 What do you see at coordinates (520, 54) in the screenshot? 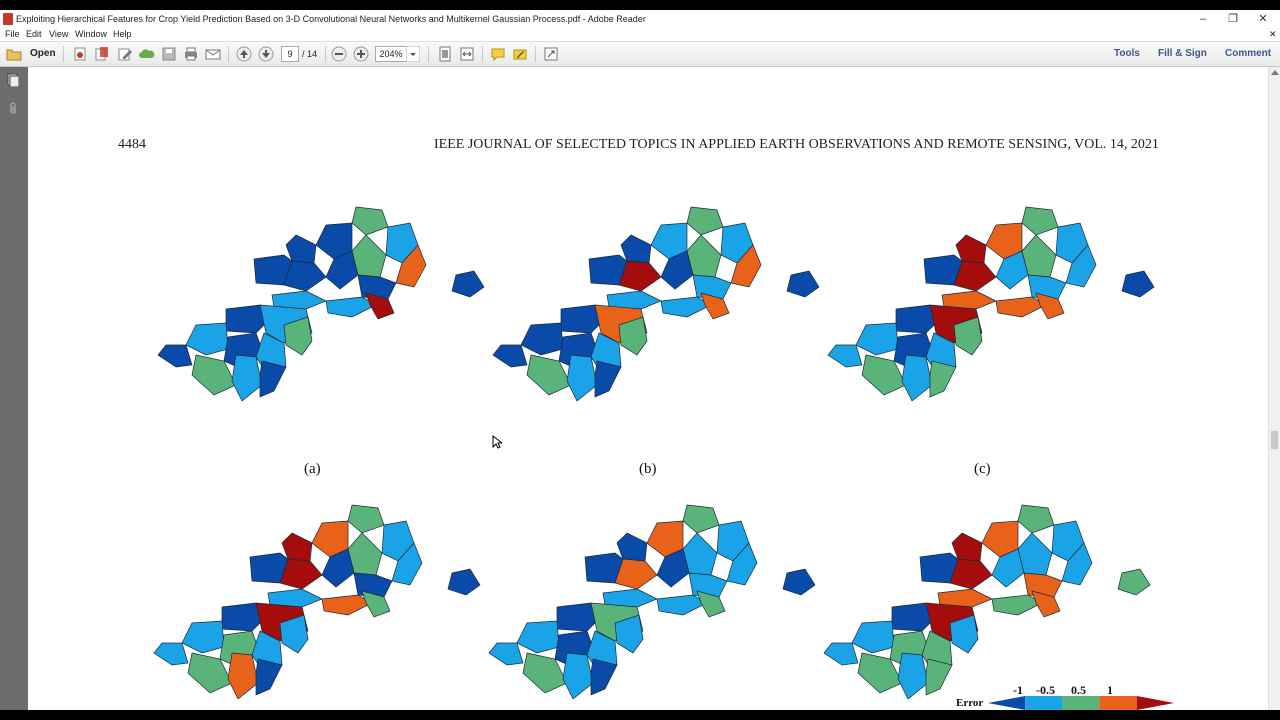
I see `highlight-icon` at bounding box center [520, 54].